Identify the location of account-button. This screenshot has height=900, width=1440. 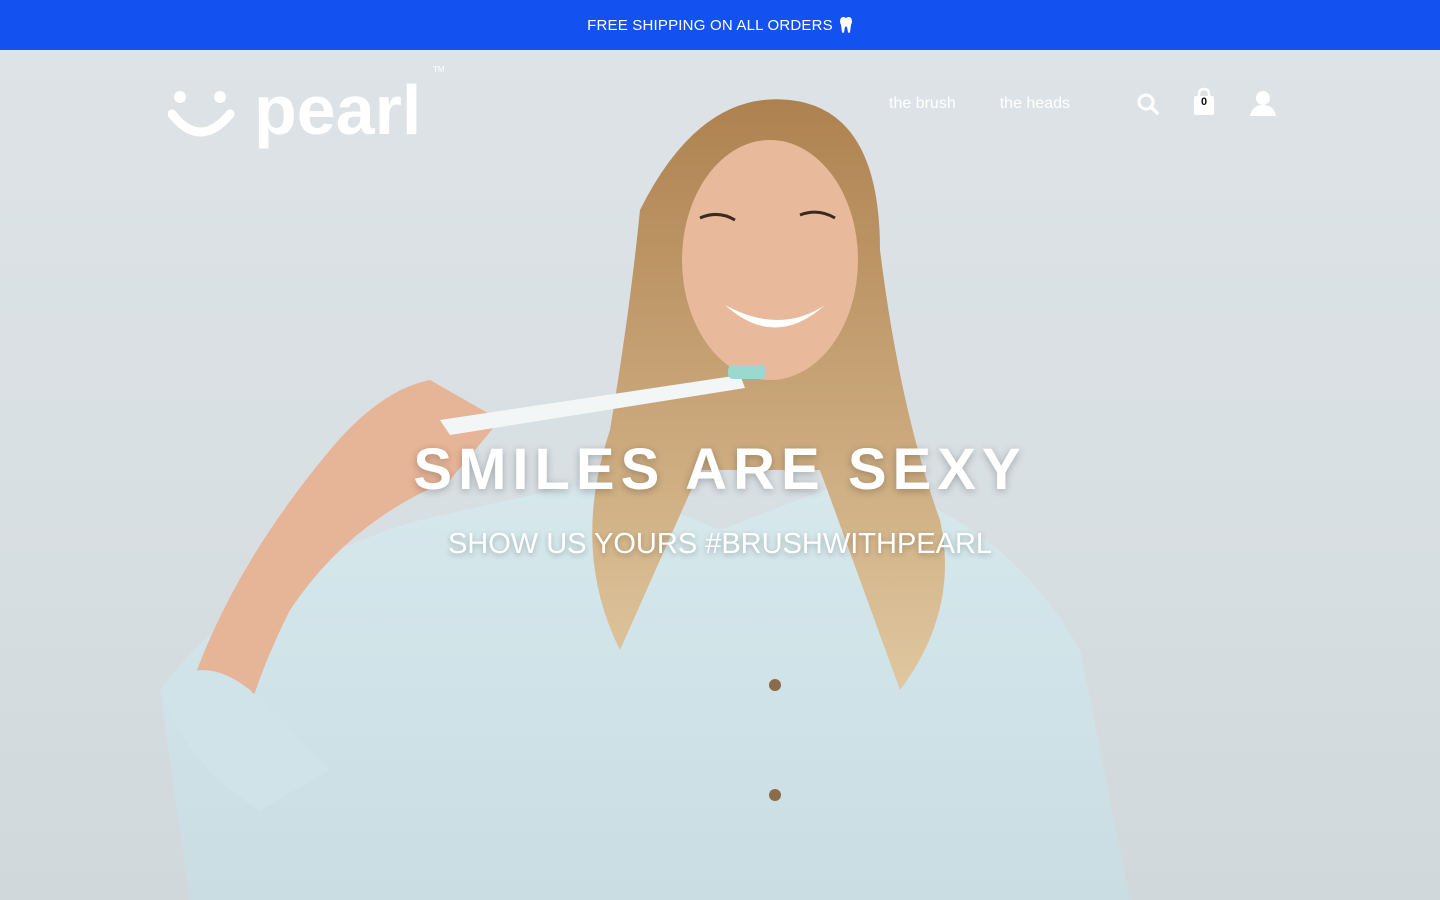
(1263, 103).